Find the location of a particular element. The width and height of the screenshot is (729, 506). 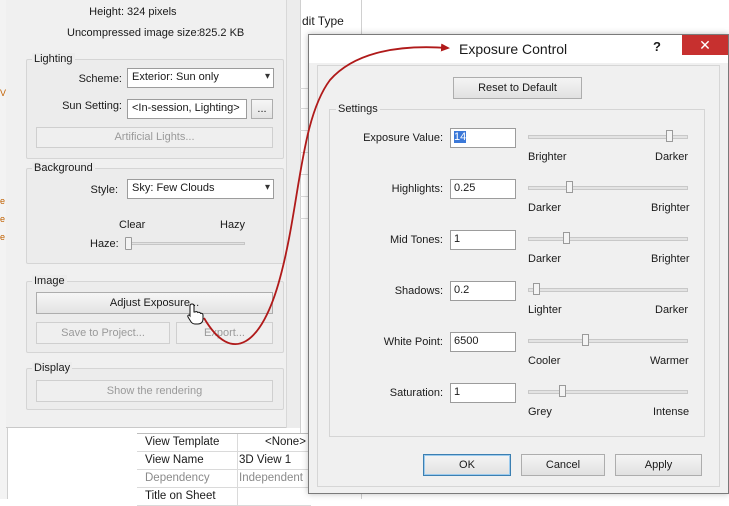

scheme-label: Scheme: is located at coordinates (100, 79).